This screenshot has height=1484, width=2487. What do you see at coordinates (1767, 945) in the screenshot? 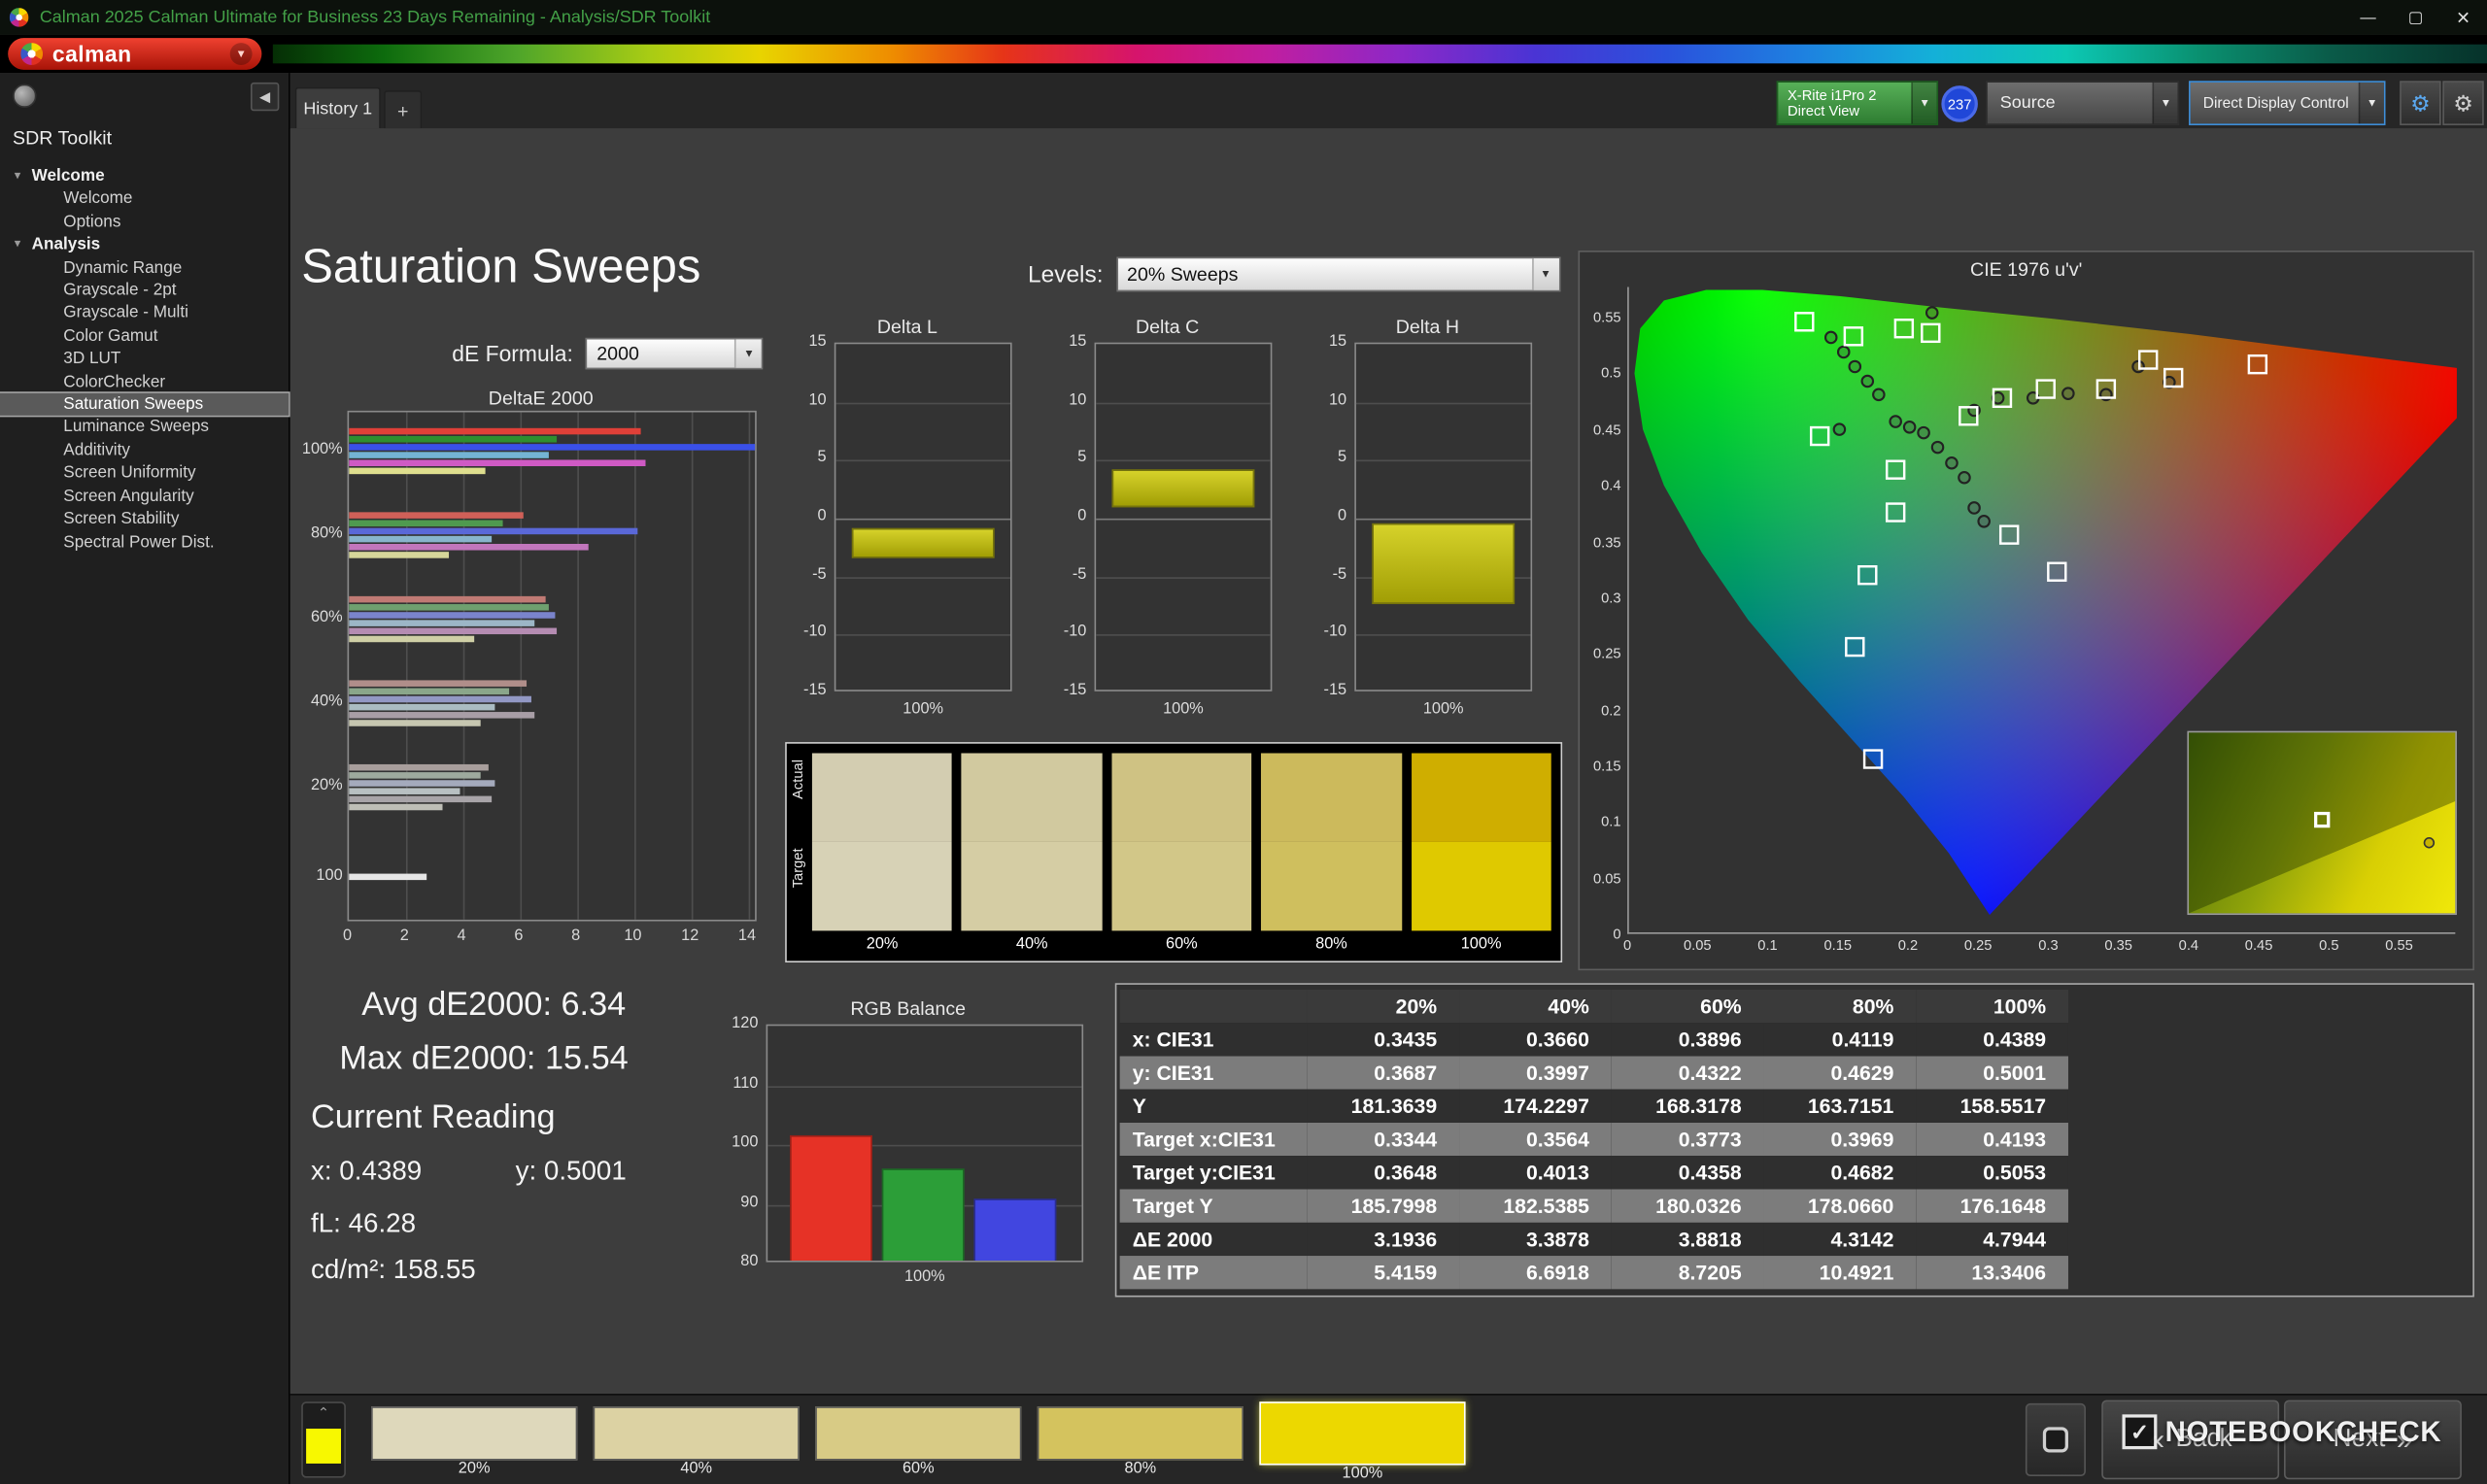
I see `axis-tick-label: 0.1` at bounding box center [1767, 945].